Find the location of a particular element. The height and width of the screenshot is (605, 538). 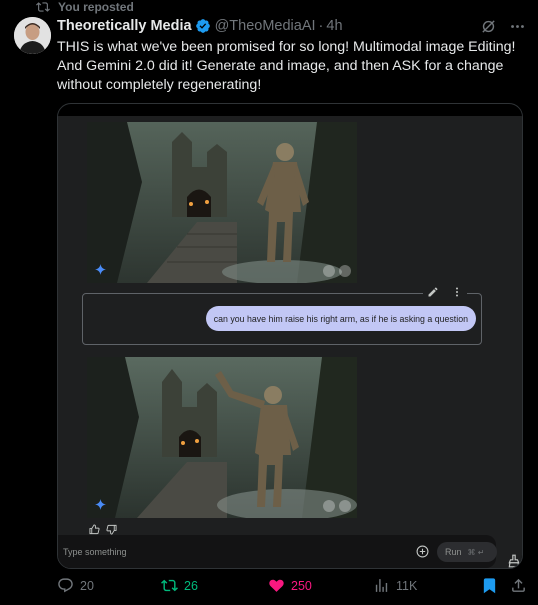

message-input: Type something is located at coordinates (95, 552).